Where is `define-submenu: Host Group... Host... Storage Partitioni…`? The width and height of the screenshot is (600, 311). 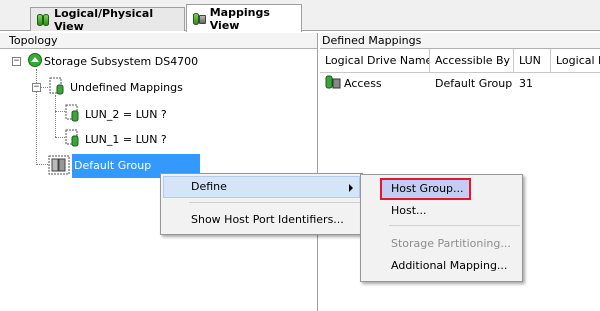
define-submenu: Host Group... Host... Storage Partitioni… is located at coordinates (441, 228).